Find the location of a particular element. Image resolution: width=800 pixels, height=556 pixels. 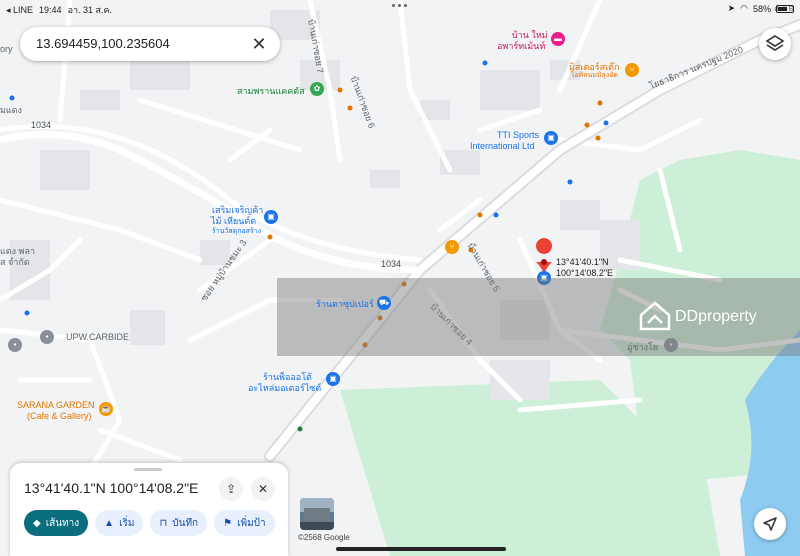

poi-label: International Ltd is located at coordinates (502, 146).